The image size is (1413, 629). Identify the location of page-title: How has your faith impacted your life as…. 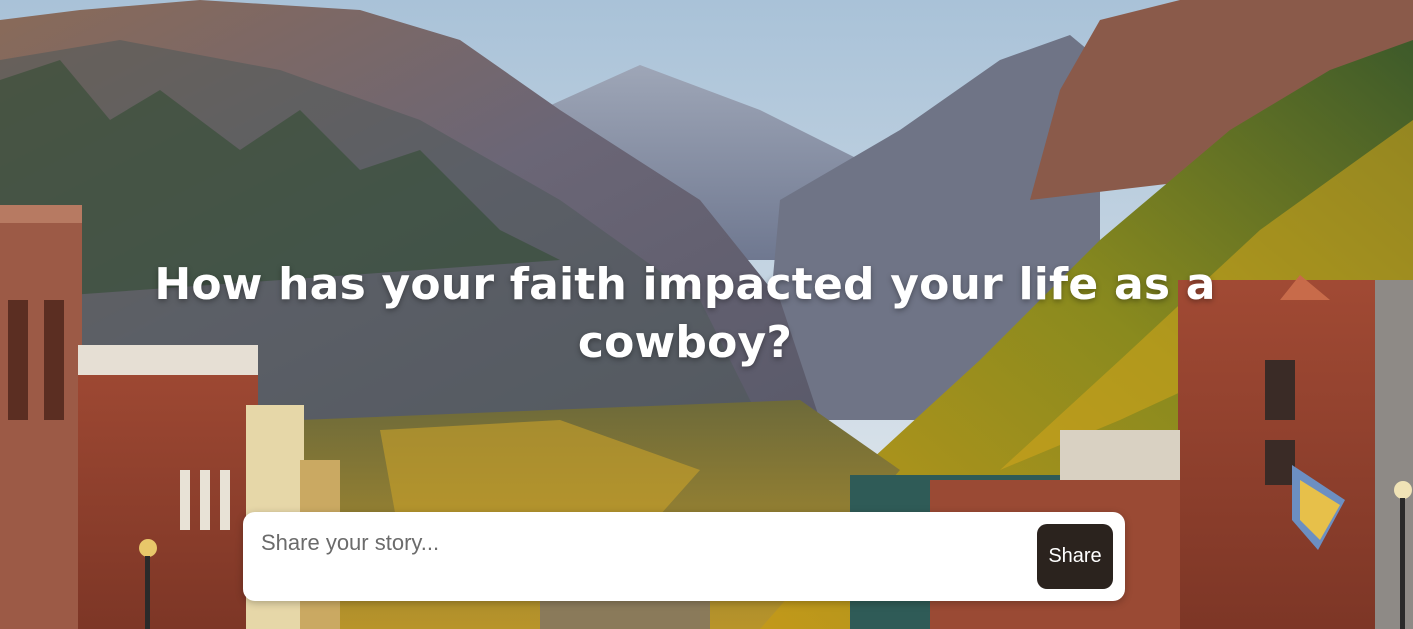
(685, 313).